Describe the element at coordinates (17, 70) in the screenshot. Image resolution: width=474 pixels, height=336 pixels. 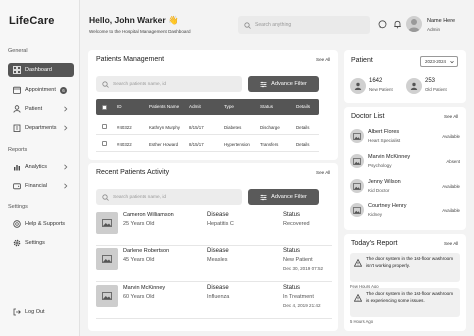
I see `dashboard-icon` at that location.